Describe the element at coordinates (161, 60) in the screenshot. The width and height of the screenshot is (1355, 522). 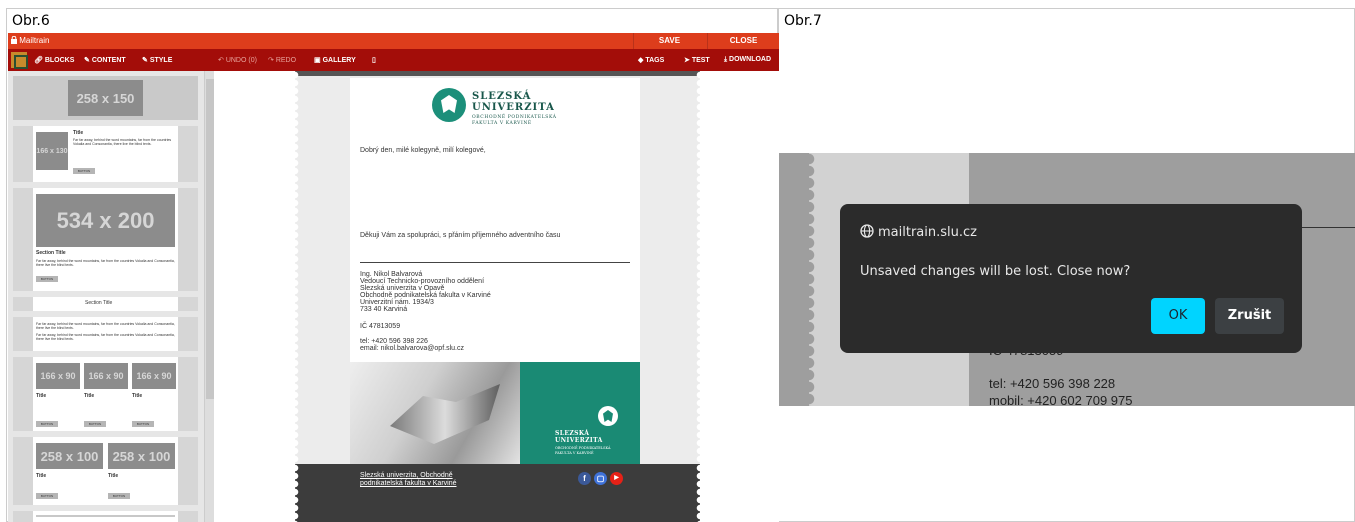
I see `tab-style-label: STYLE` at that location.